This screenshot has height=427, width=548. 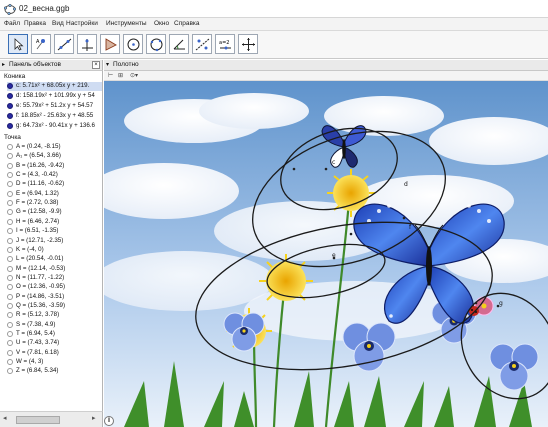 I want to click on algebra-object-row: B = (16.26, -9.42), so click(x=54, y=166).